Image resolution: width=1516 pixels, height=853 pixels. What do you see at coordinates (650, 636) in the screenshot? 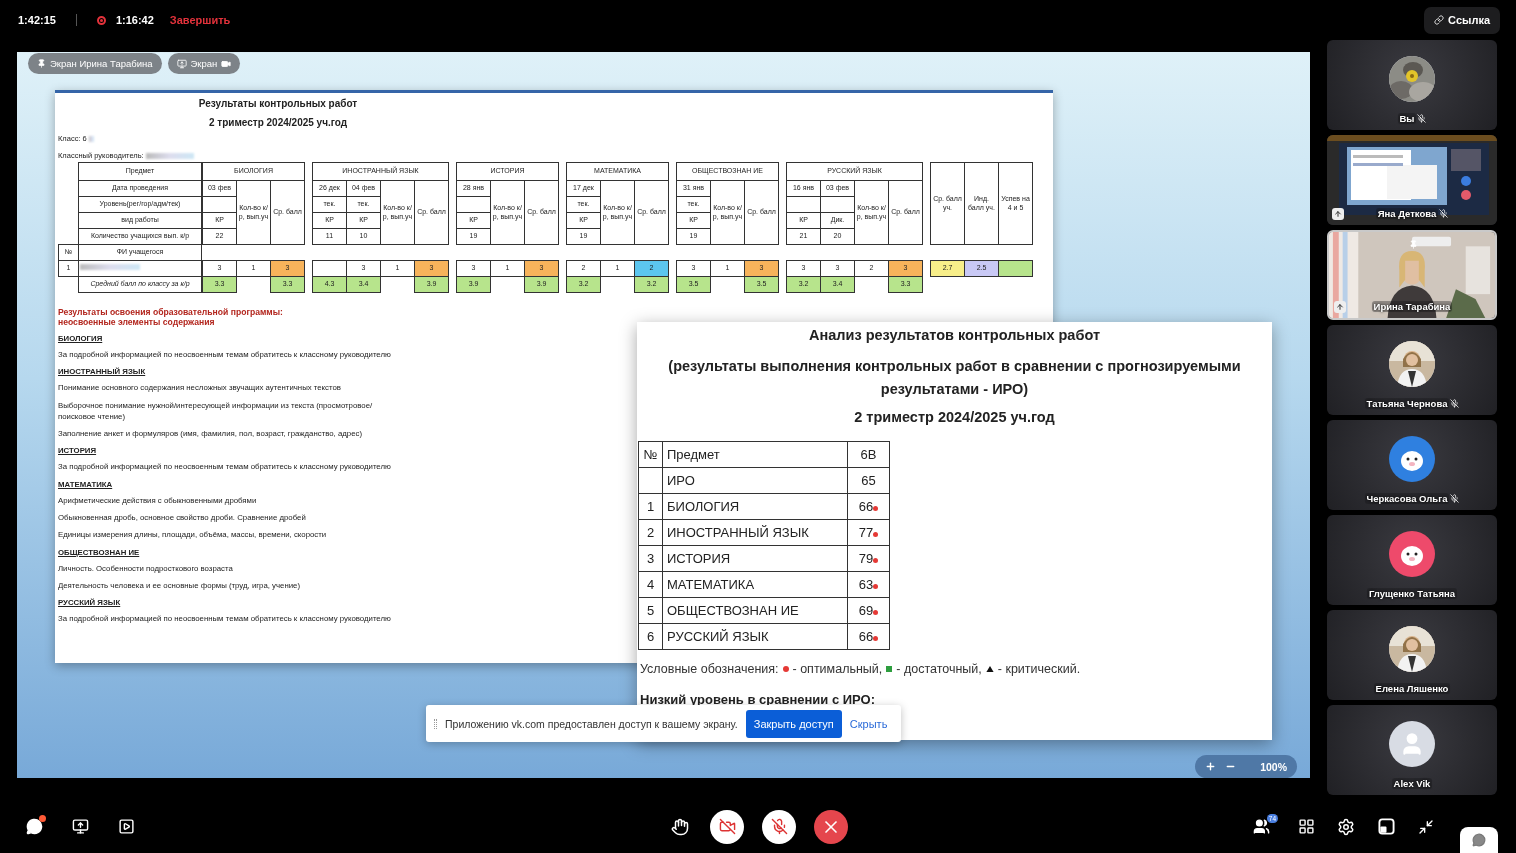
I see `table-cell: 6` at bounding box center [650, 636].